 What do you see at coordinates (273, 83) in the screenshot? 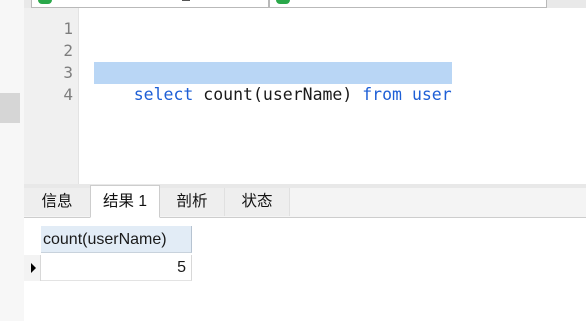
I see `code-line-3-selected: select count(userName) from user` at bounding box center [273, 83].